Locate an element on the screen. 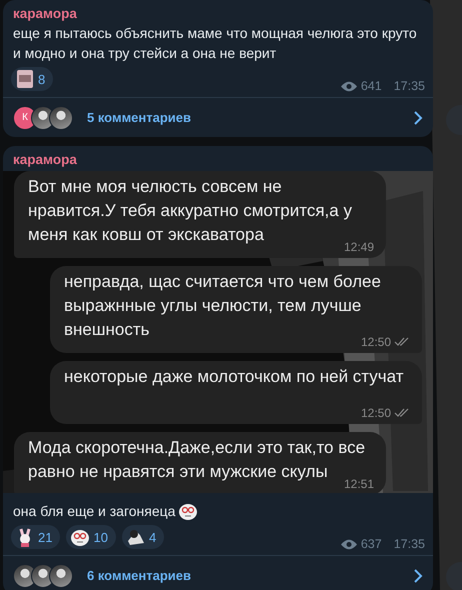  message-time: 12:50 is located at coordinates (375, 413).